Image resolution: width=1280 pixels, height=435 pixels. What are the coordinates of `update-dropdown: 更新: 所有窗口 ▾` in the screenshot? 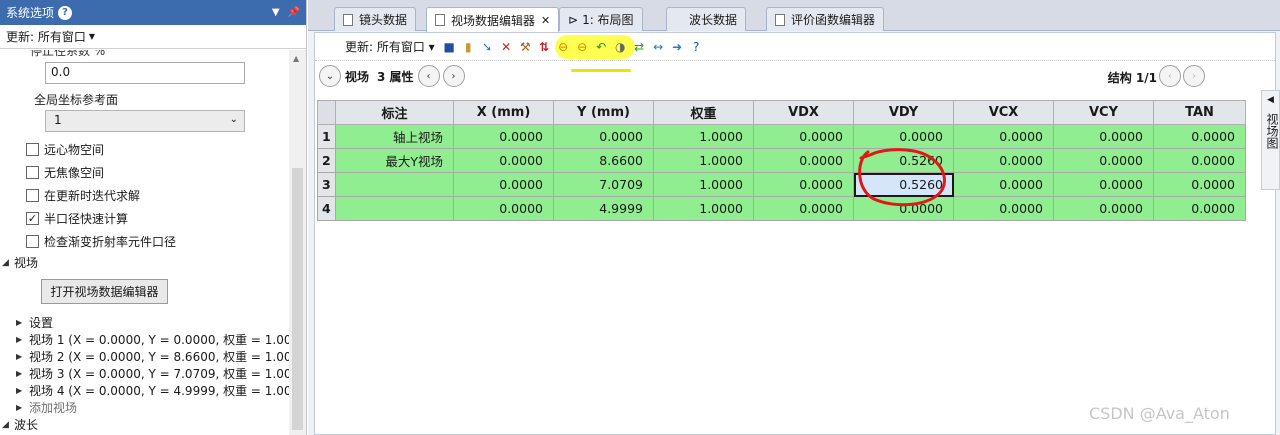 It's located at (390, 46).